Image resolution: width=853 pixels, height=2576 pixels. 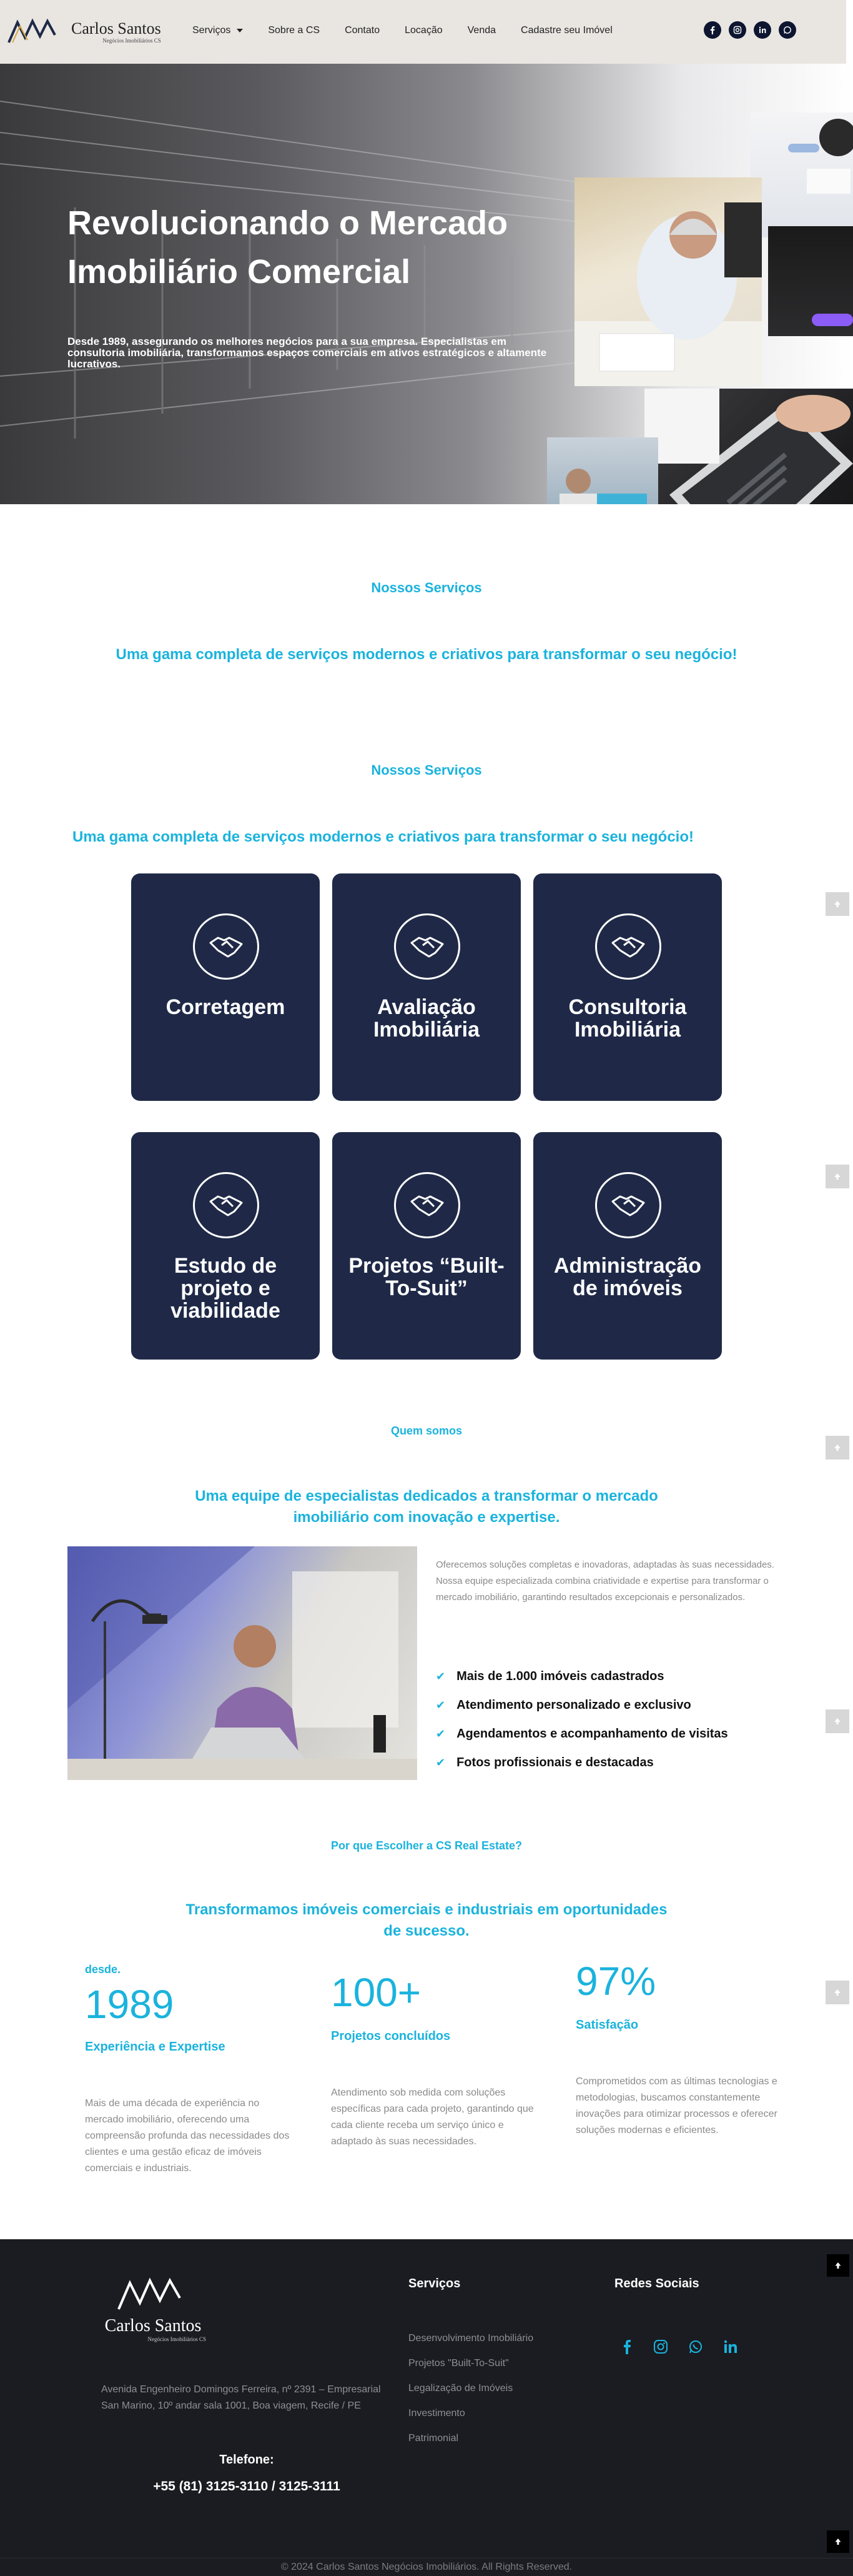 I want to click on footer-phone: +55 (81) 3125-3110 / 3125-3111, so click(x=246, y=2487).